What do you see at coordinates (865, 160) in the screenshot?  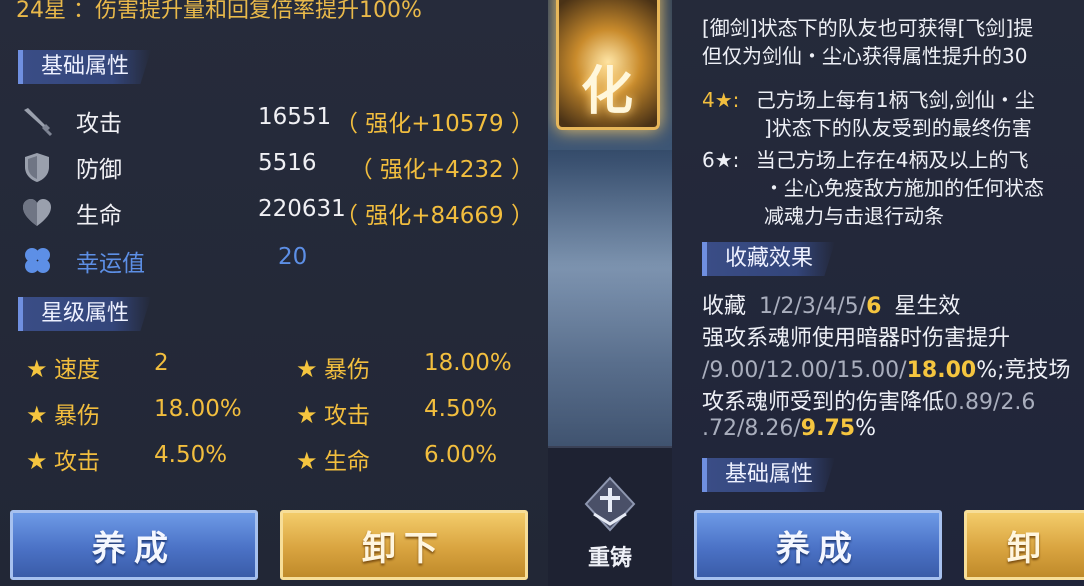 I see `skill-desc-line-6star: 6★: 当己方场上存在4柄及以上的飞` at bounding box center [865, 160].